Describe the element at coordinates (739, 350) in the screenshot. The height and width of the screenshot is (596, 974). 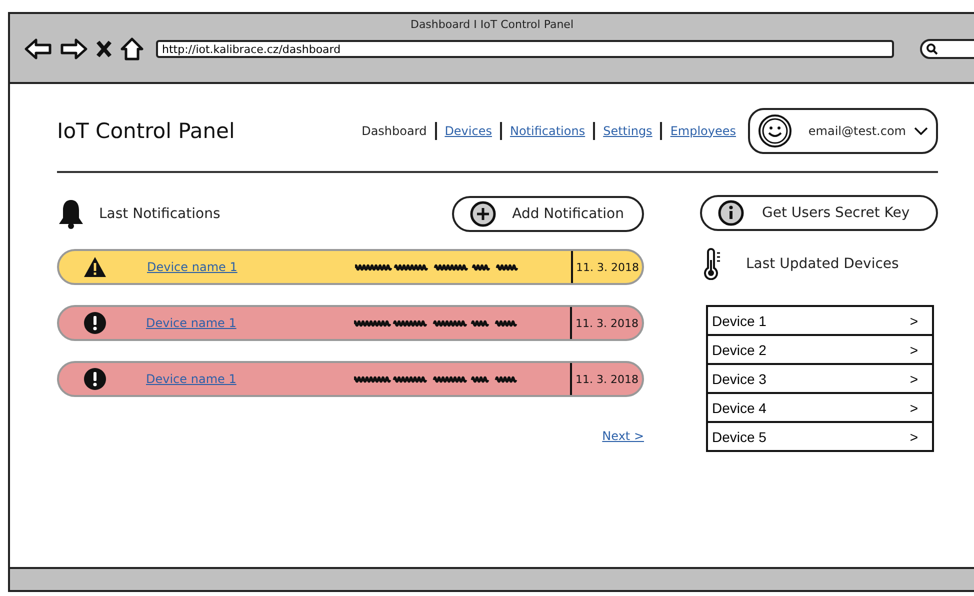
I see `device-name: Device 2` at that location.